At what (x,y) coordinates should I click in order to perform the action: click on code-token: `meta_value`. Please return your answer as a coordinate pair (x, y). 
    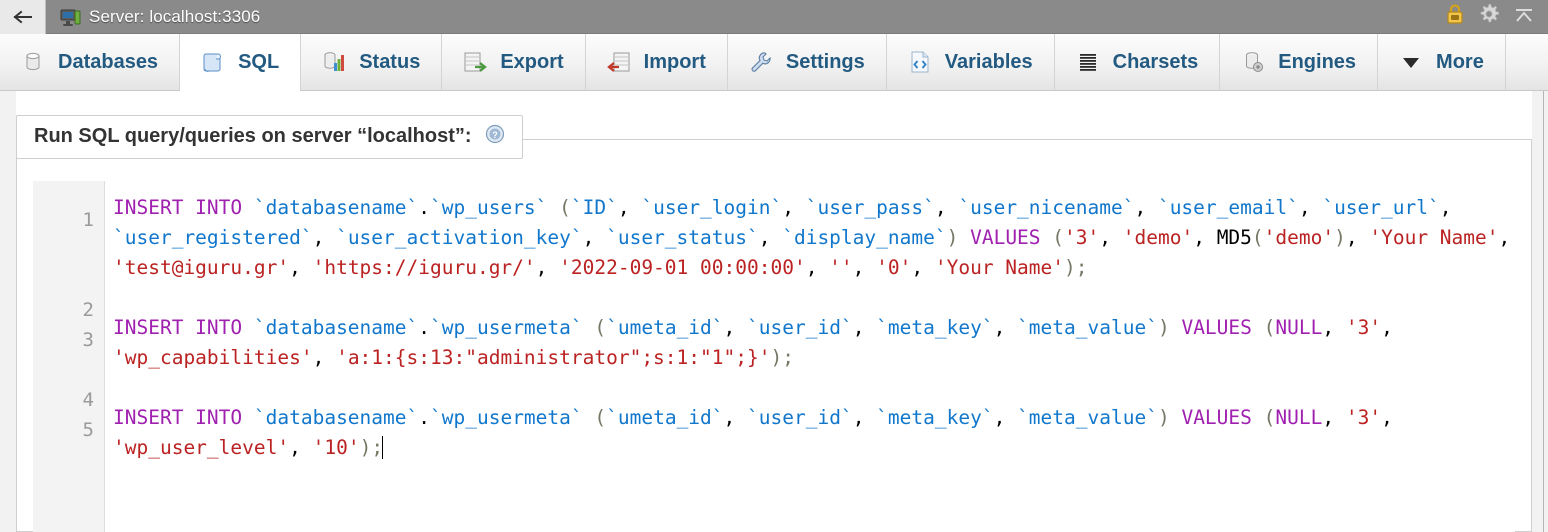
    Looking at the image, I should click on (1087, 327).